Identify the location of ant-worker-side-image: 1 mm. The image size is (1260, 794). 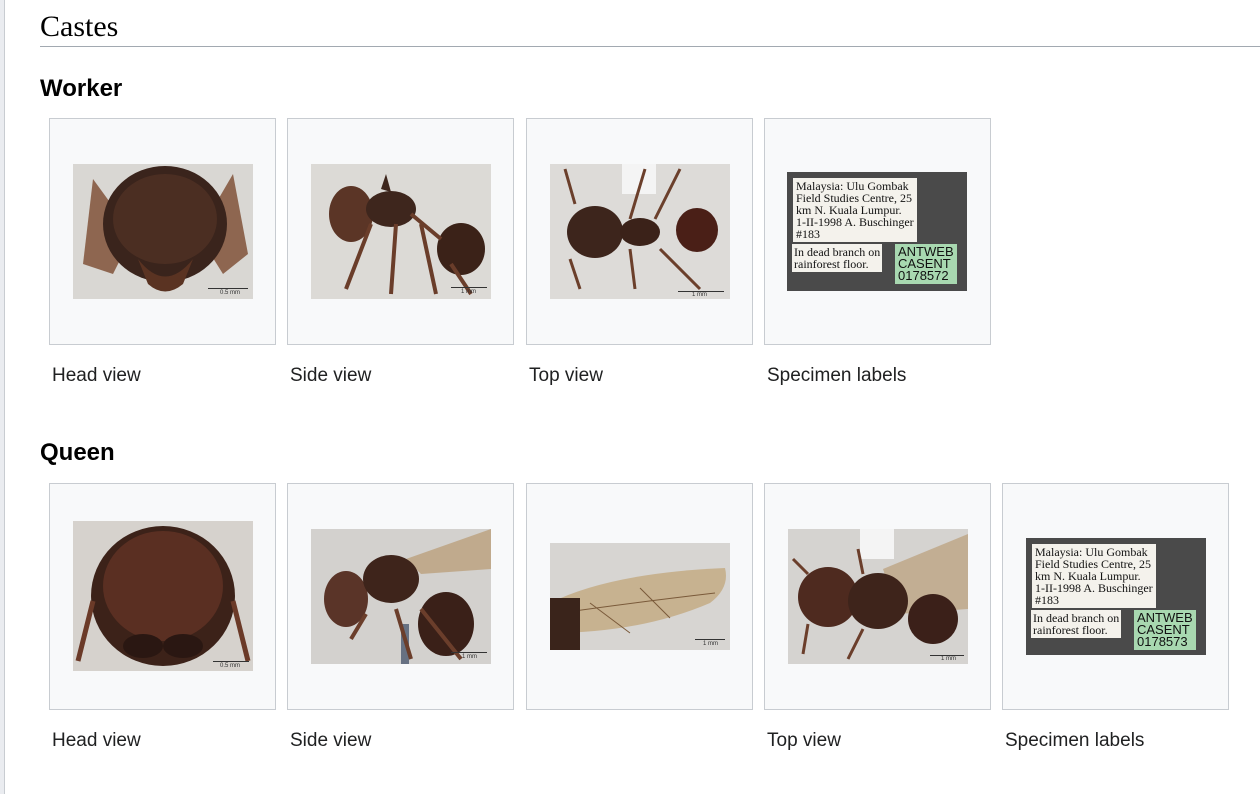
(401, 231).